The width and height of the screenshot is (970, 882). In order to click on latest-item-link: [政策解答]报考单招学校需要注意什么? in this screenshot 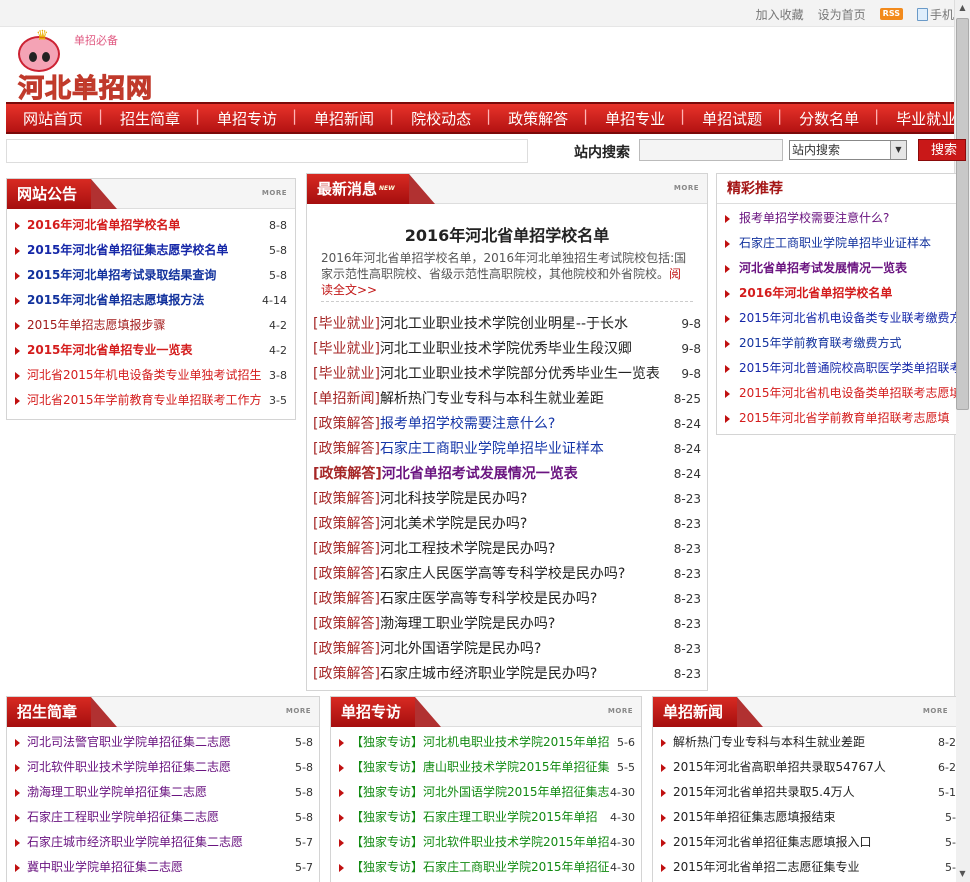, I will do `click(434, 424)`.